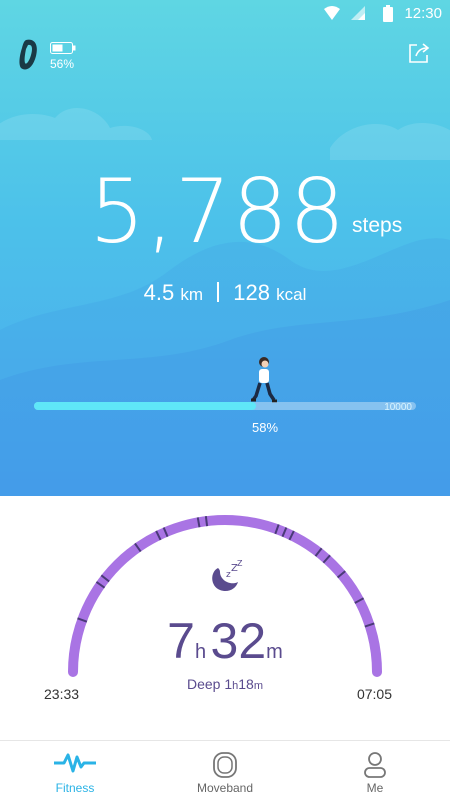 The height and width of the screenshot is (801, 450). Describe the element at coordinates (227, 576) in the screenshot. I see `moon-icon: z Z Z` at that location.